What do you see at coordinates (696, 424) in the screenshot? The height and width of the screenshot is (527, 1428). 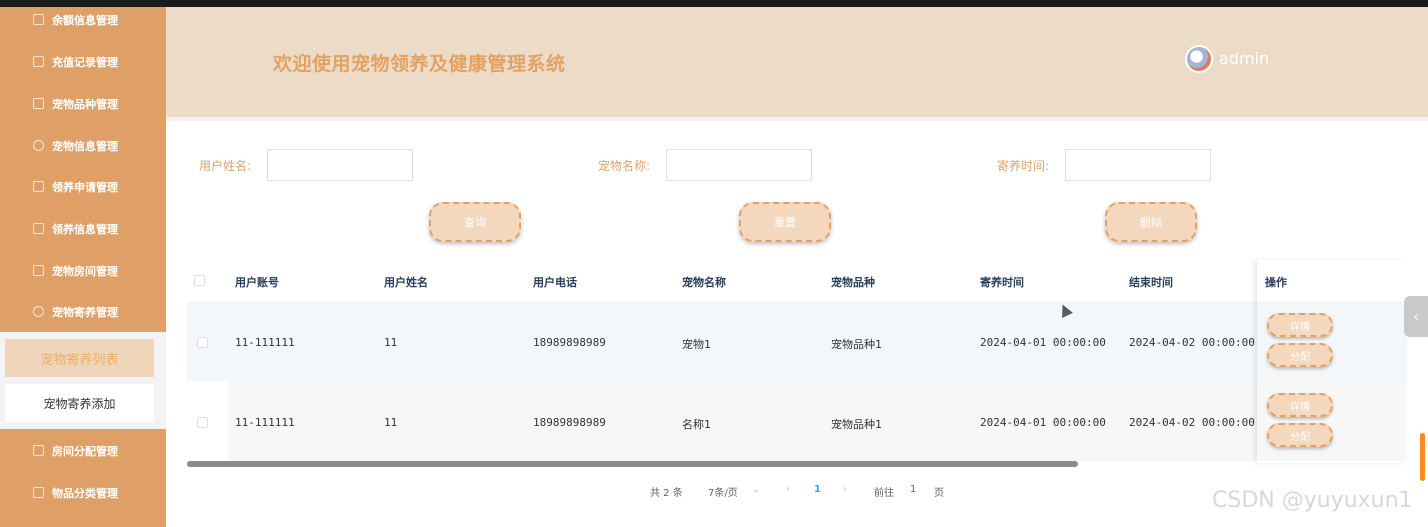 I see `cell-pet-name: 名称1` at bounding box center [696, 424].